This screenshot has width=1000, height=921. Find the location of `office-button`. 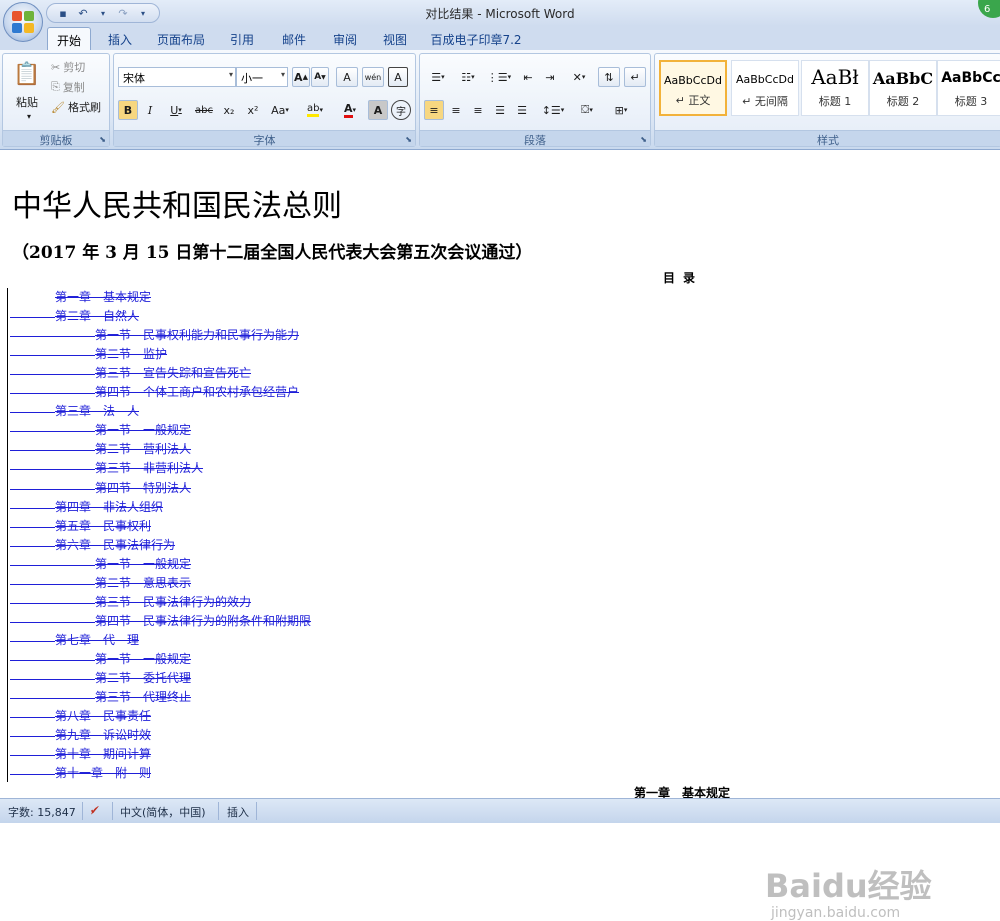

office-button is located at coordinates (23, 22).